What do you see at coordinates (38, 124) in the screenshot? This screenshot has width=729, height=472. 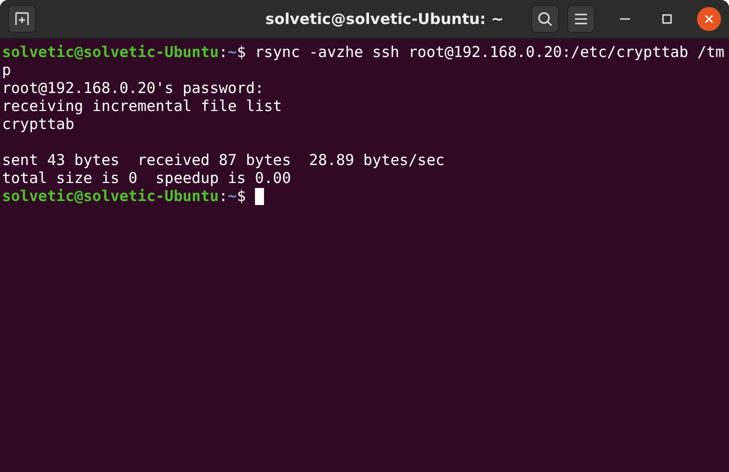 I see `output-line: crypttab` at bounding box center [38, 124].